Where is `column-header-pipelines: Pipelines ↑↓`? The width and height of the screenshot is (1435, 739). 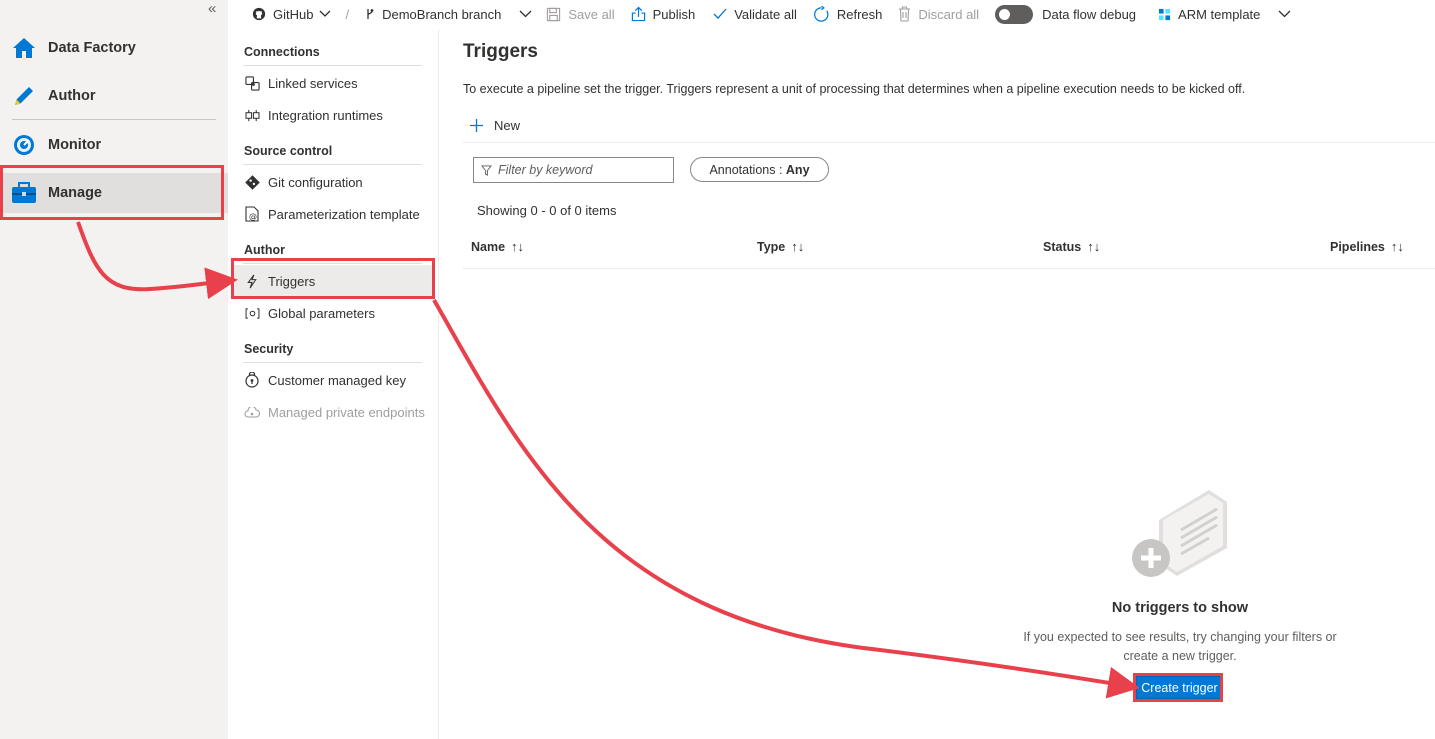
column-header-pipelines: Pipelines ↑↓ is located at coordinates (1367, 246).